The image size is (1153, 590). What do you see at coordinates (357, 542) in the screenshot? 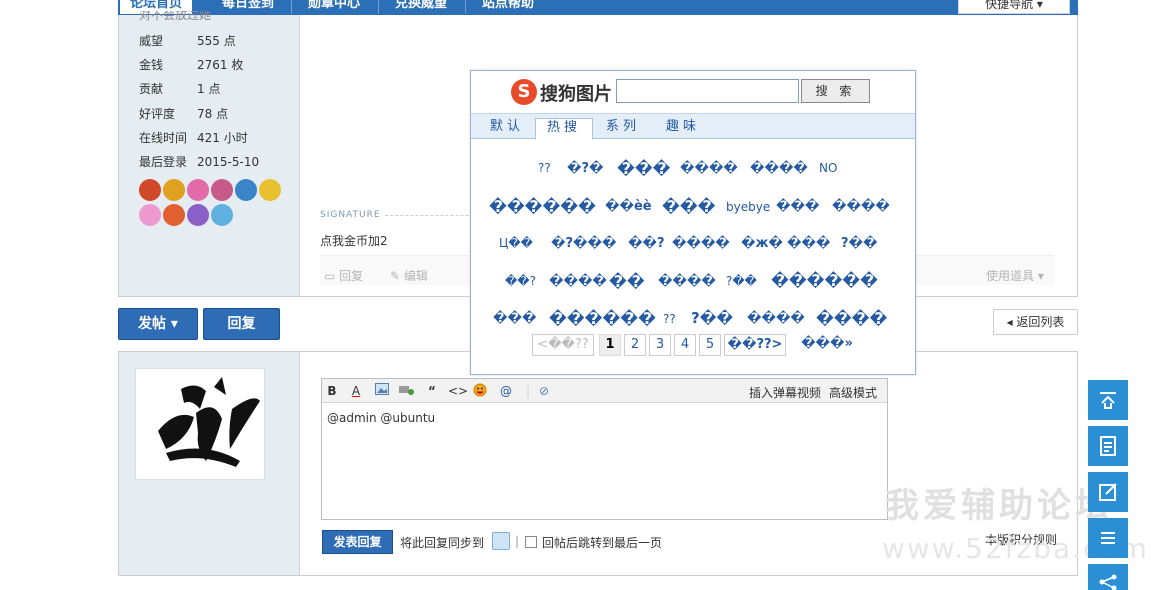
I see `submit-reply-button: 发表回复` at bounding box center [357, 542].